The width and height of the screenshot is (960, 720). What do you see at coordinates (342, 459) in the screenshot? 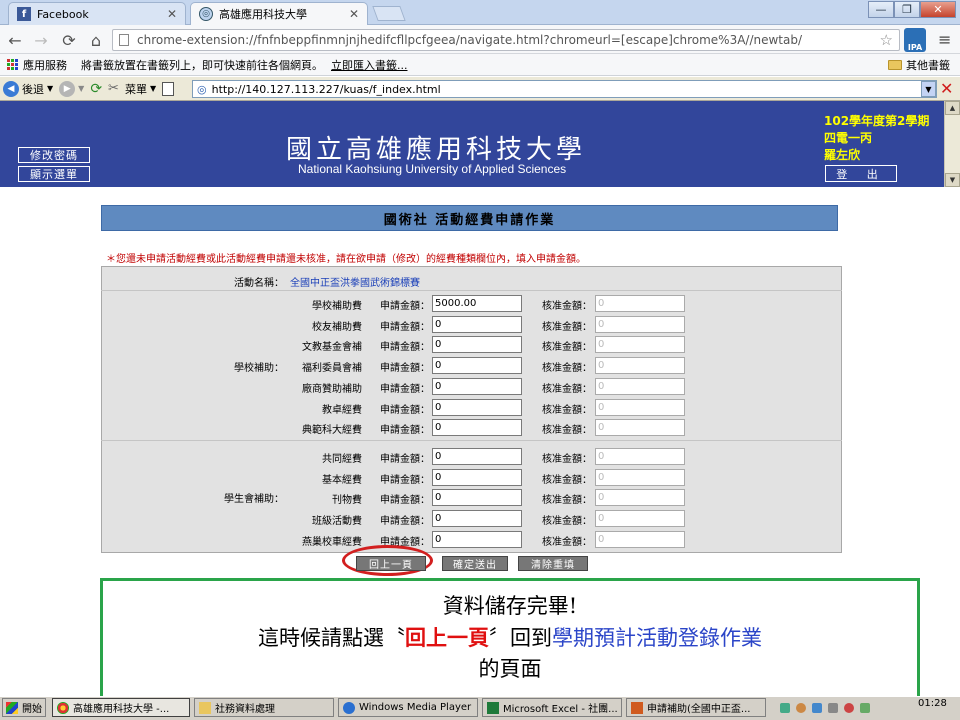
I see `fund-name: 共同經費` at bounding box center [342, 459].